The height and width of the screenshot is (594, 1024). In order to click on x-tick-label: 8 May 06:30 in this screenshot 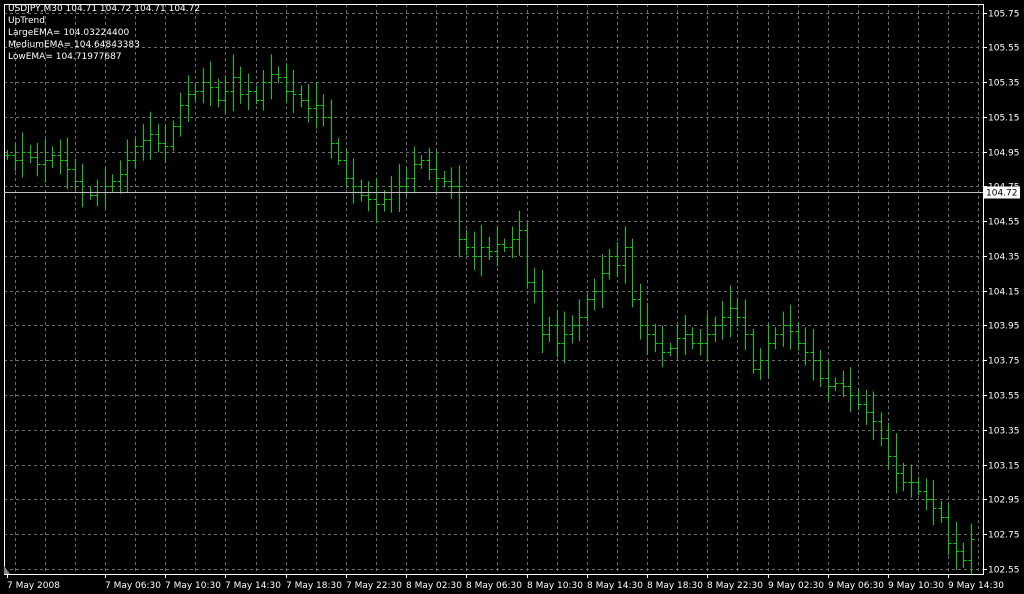, I will do `click(494, 586)`.